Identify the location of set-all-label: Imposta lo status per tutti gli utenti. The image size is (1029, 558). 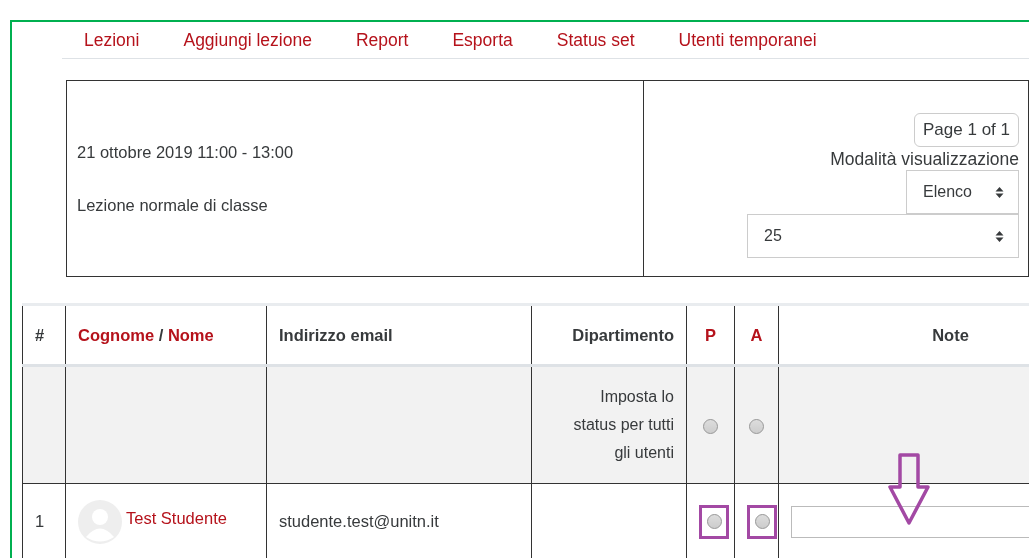
(623, 425).